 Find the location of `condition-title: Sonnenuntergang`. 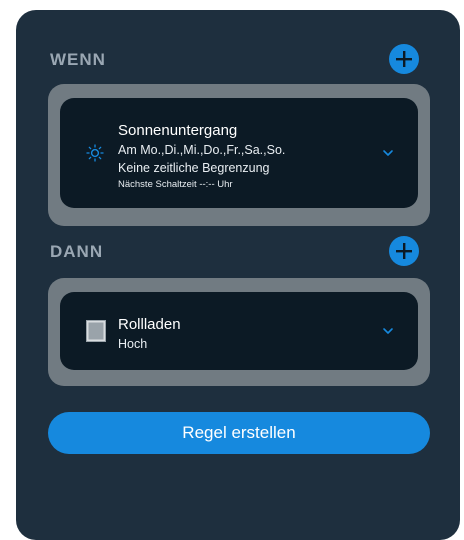

condition-title: Sonnenuntergang is located at coordinates (178, 130).